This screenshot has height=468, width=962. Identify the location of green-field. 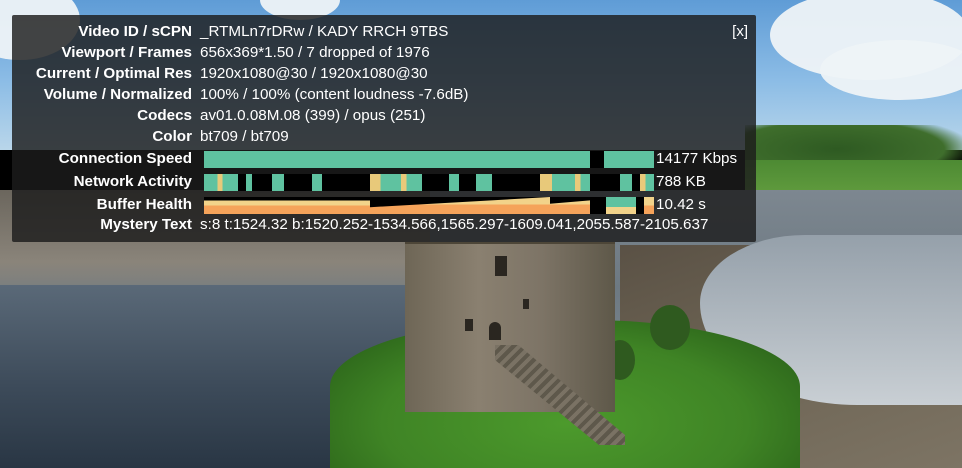
(853, 176).